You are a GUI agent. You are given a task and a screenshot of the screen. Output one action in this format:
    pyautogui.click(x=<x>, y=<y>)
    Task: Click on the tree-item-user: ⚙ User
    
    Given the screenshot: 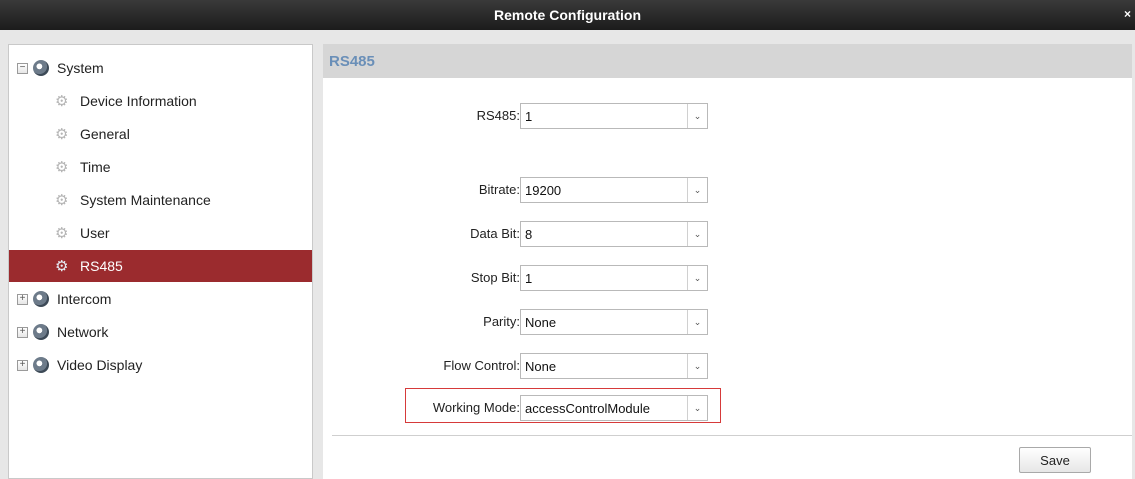 What is the action you would take?
    pyautogui.click(x=160, y=233)
    